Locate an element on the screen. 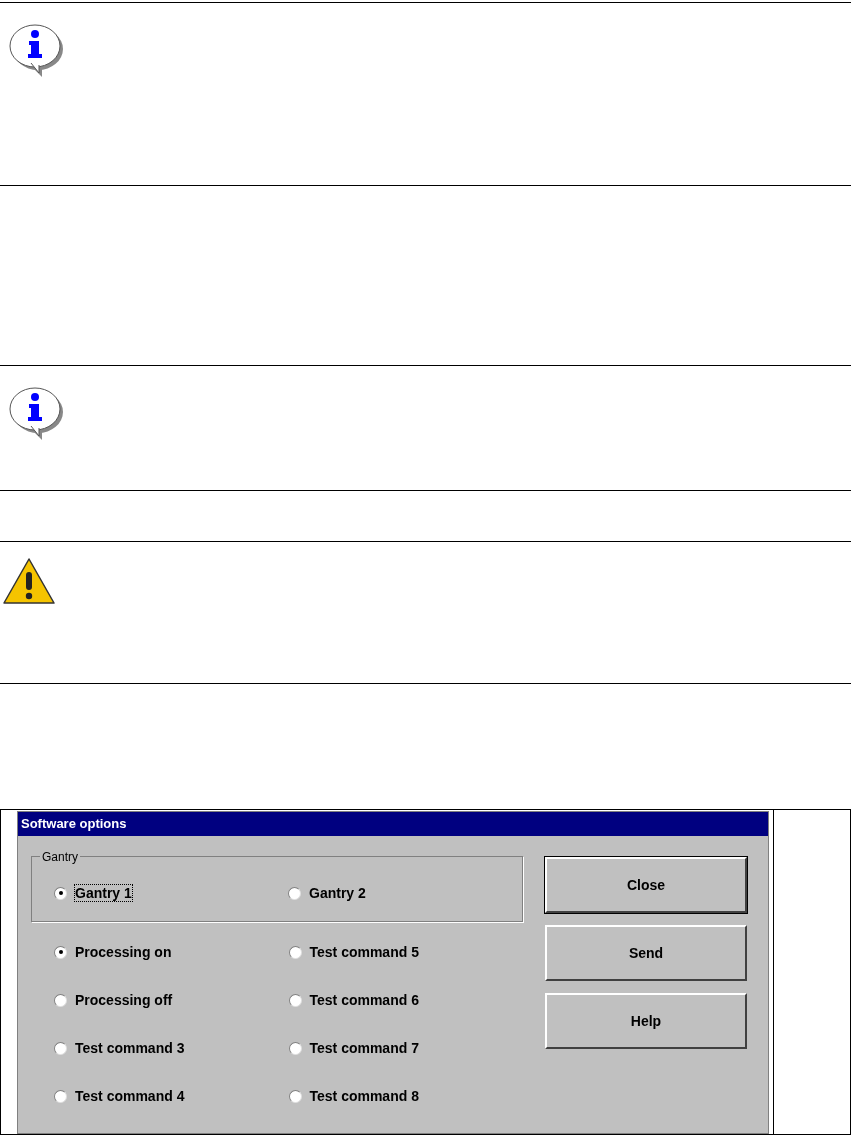  radio-label: Processing off is located at coordinates (124, 1000).